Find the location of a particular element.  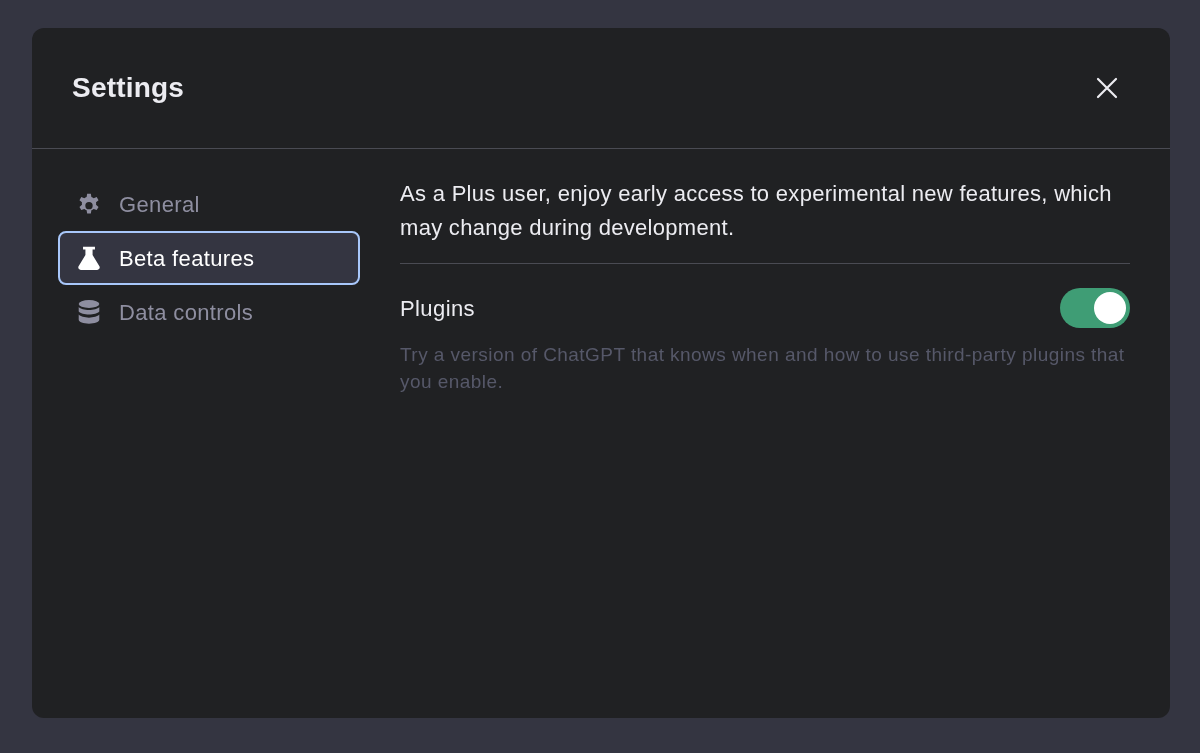

sidebar-tab: Data controls is located at coordinates (209, 312).